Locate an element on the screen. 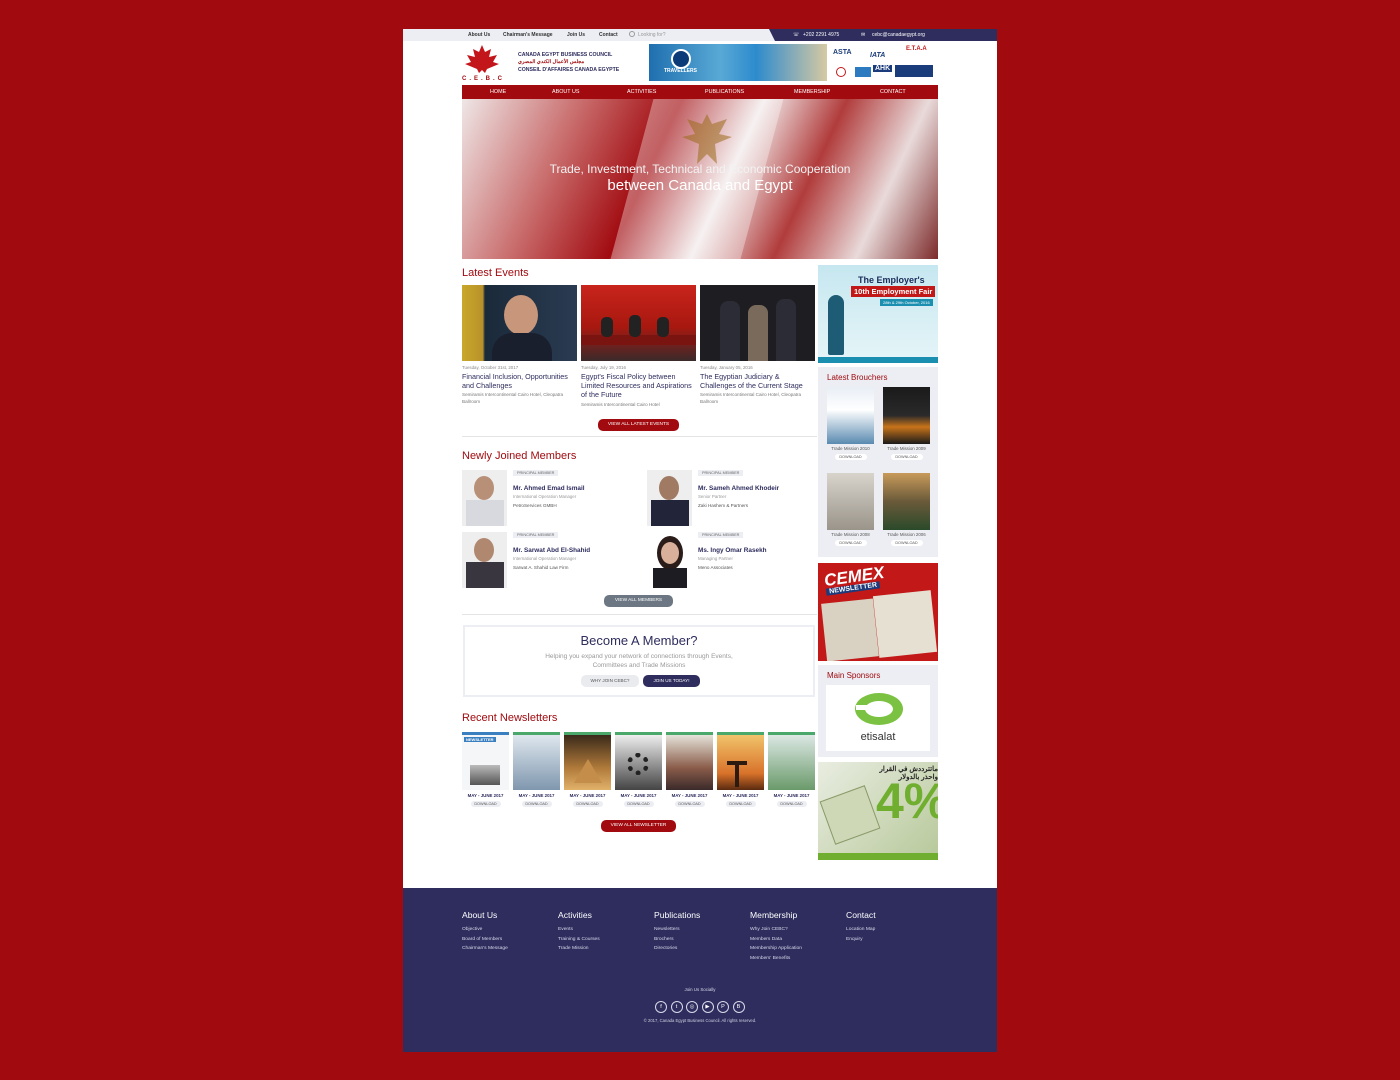 This screenshot has height=1080, width=1400. footer-heading: Activities is located at coordinates (579, 915).